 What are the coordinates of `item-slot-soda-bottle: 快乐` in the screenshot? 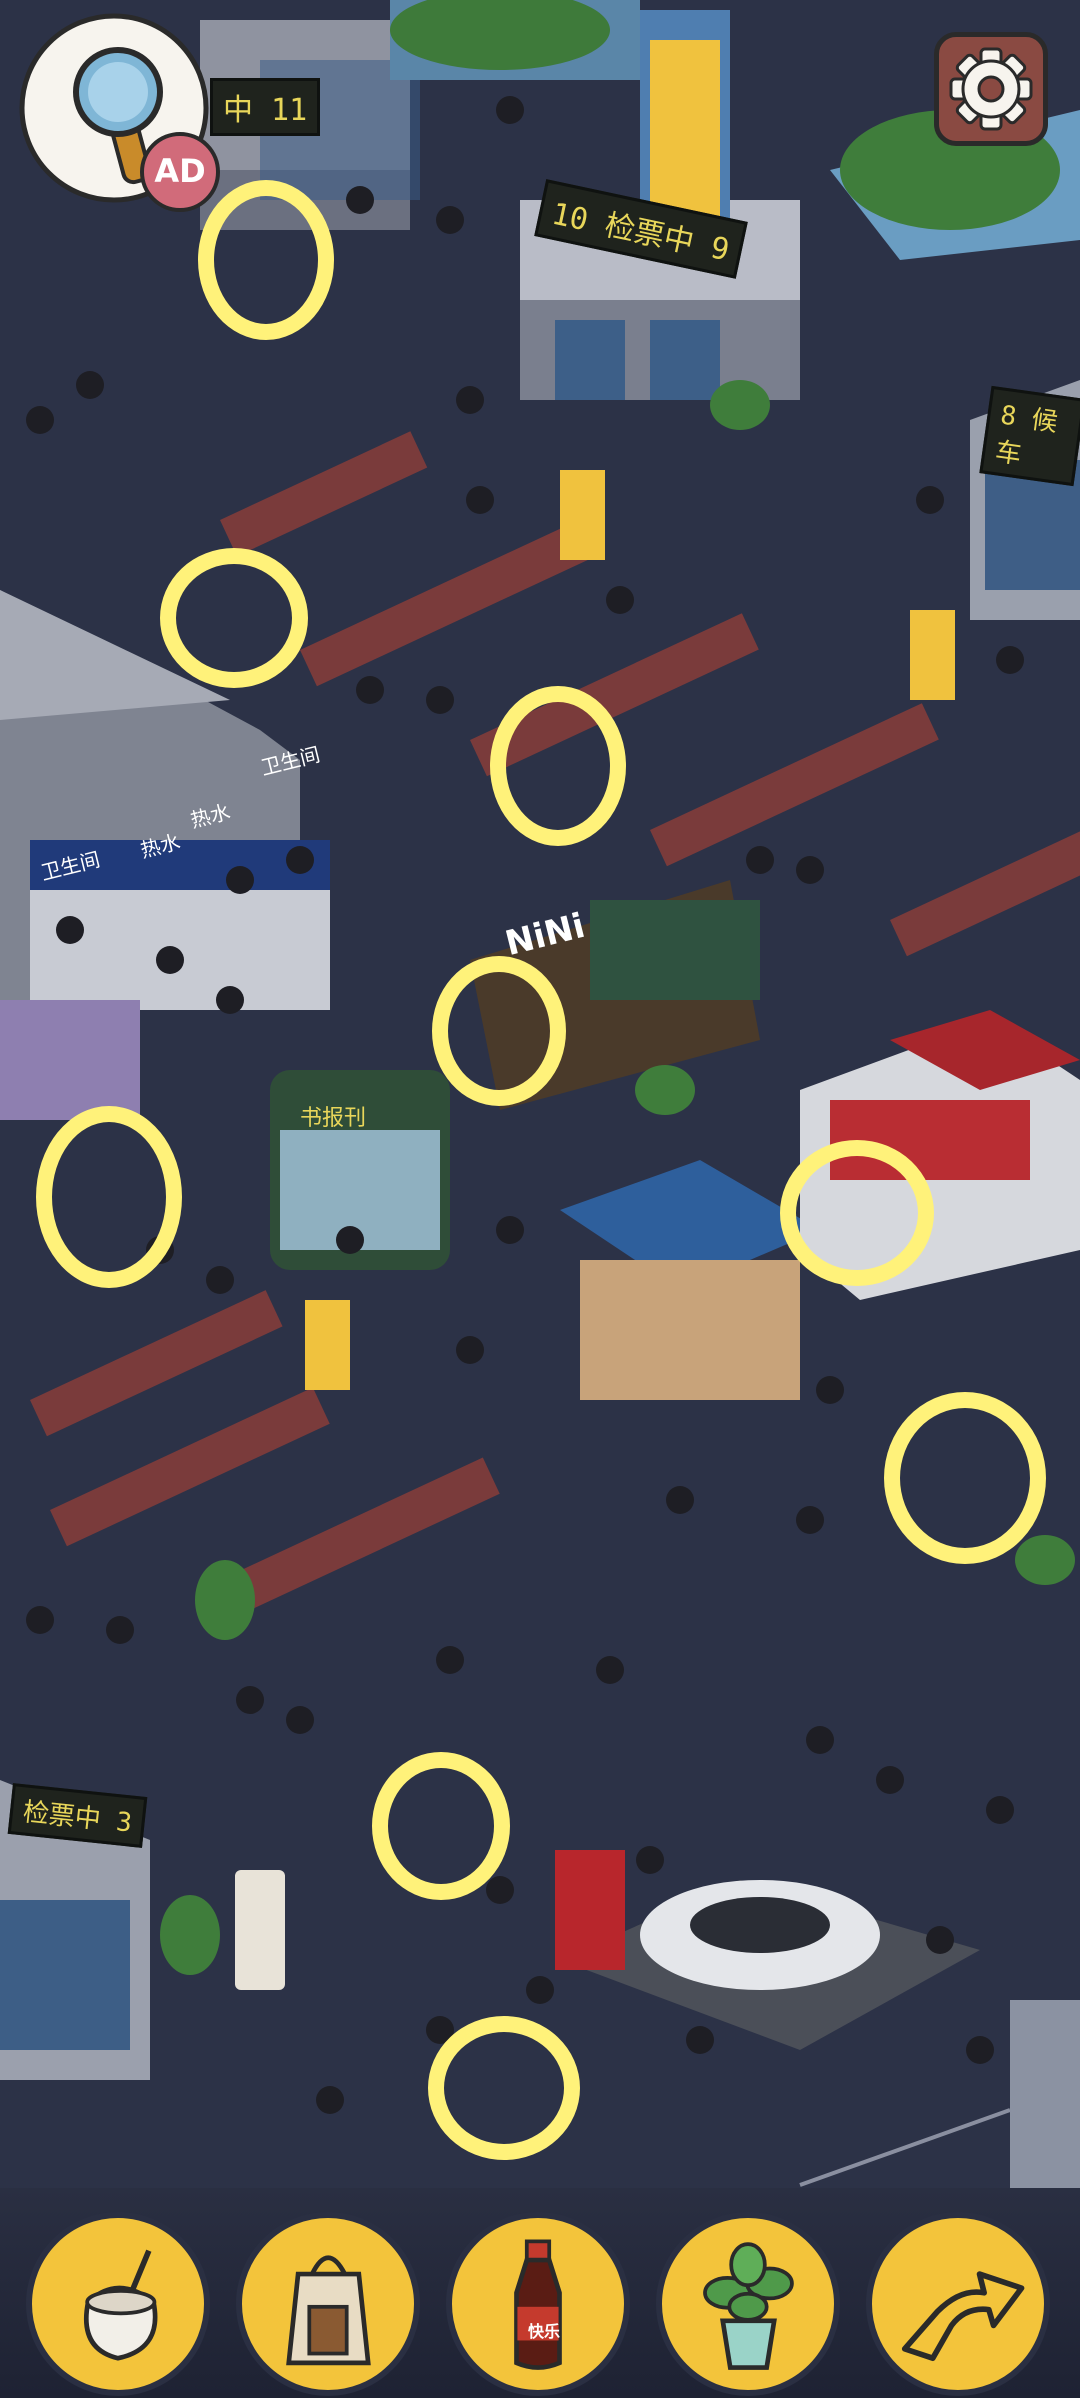 It's located at (538, 2304).